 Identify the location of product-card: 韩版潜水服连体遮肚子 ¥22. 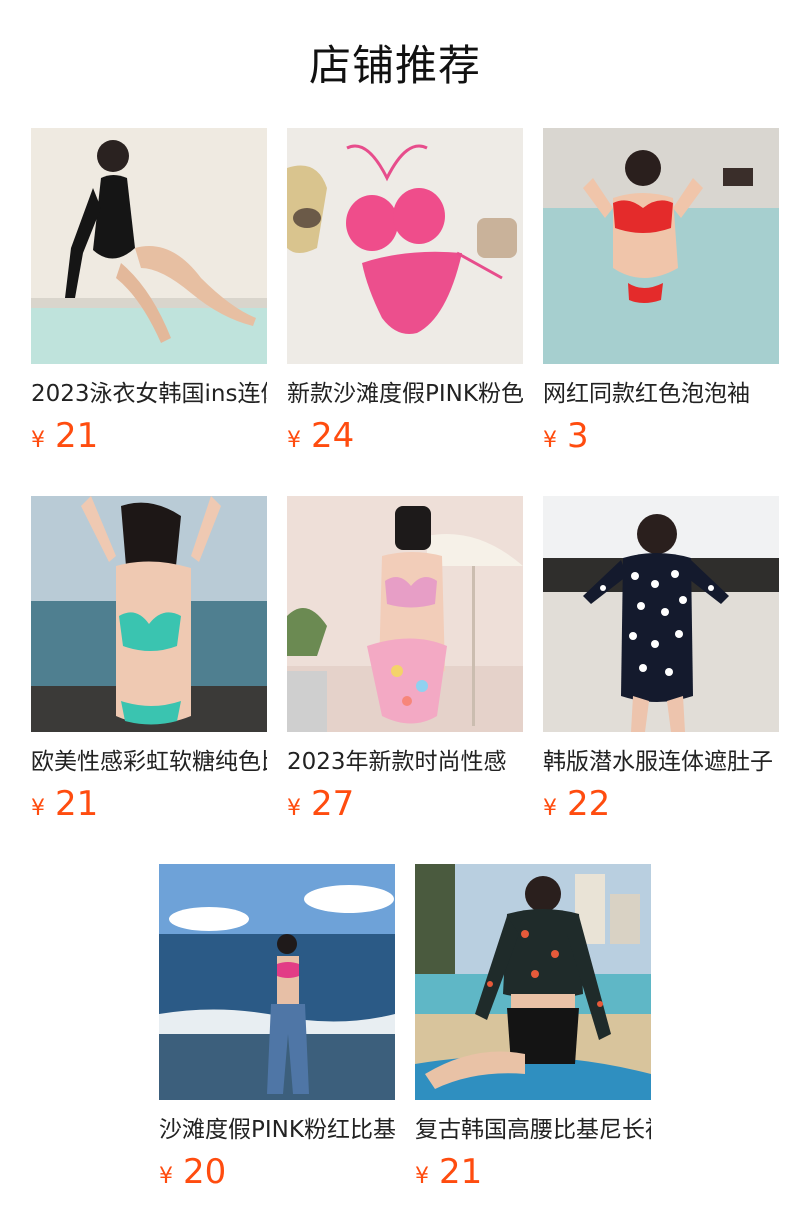
(661, 663).